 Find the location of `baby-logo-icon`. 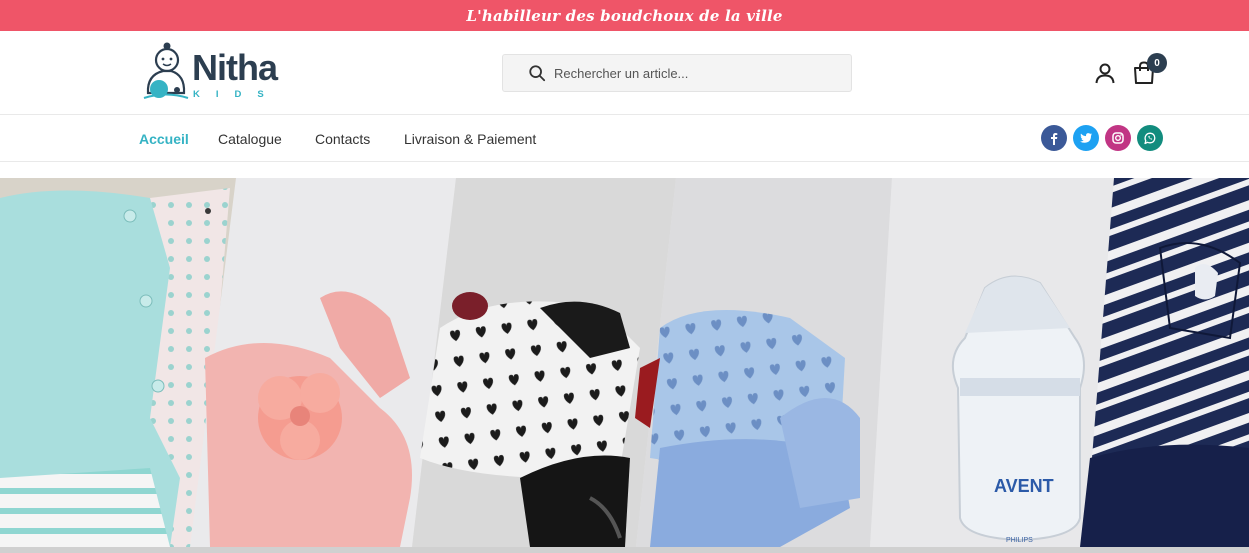

baby-logo-icon is located at coordinates (166, 70).